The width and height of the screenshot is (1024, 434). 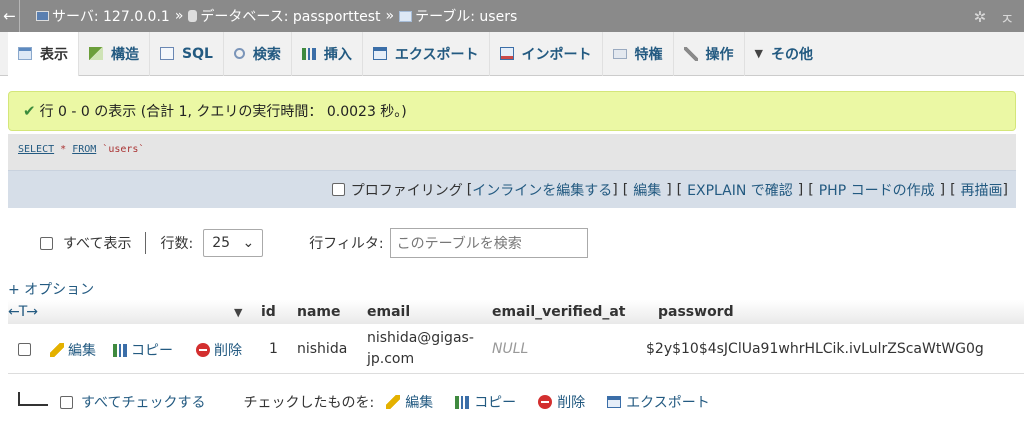 What do you see at coordinates (10, 16) in the screenshot?
I see `back-arrow-icon: ←` at bounding box center [10, 16].